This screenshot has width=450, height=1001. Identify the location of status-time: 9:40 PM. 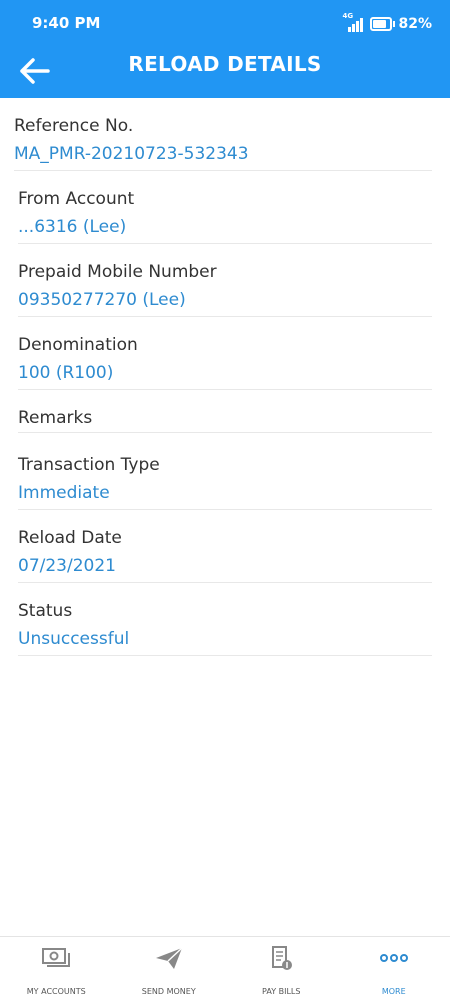
(66, 23).